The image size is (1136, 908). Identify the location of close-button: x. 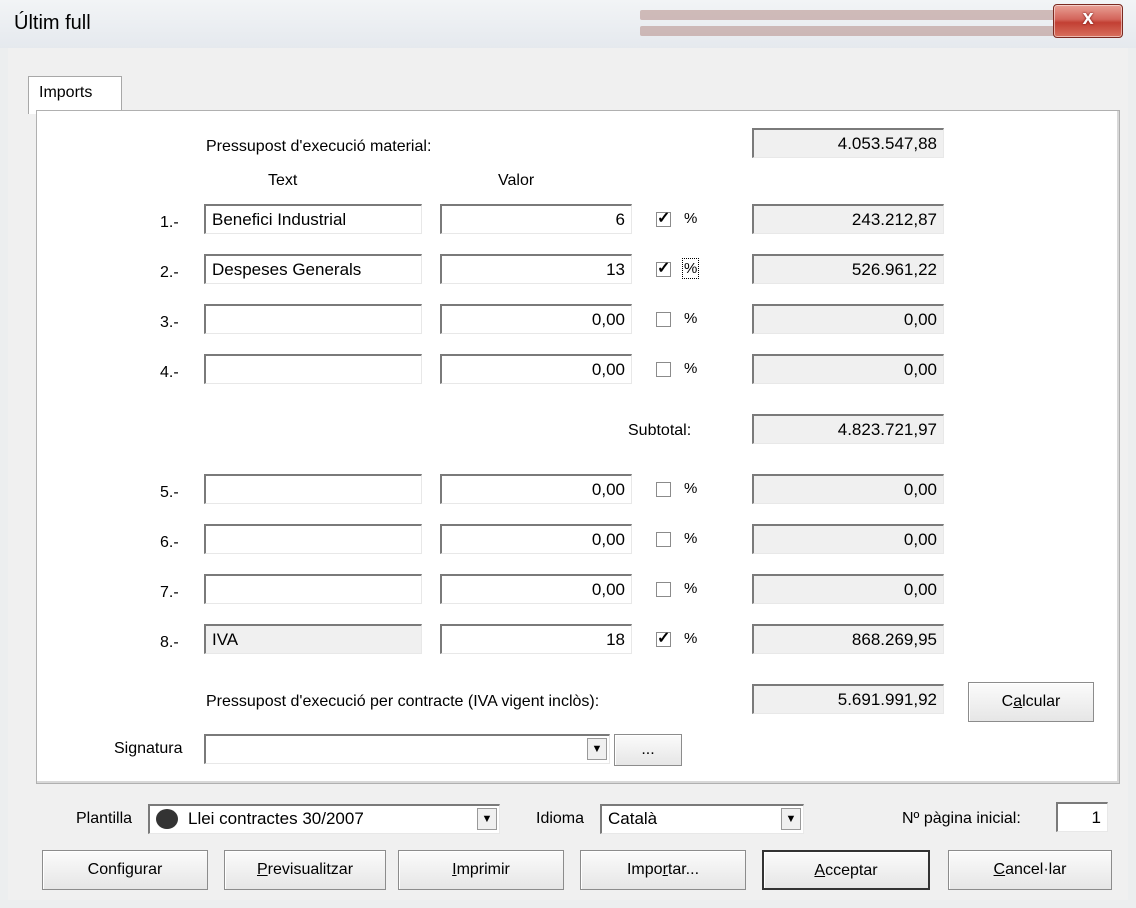
(1088, 21).